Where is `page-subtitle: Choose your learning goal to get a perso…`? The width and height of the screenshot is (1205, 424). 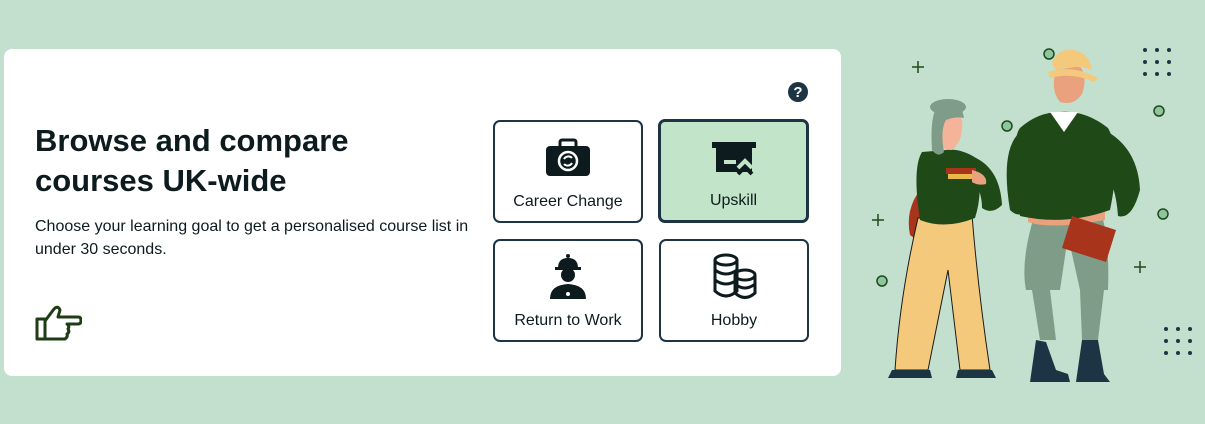
page-subtitle: Choose your learning goal to get a perso… is located at coordinates (252, 238).